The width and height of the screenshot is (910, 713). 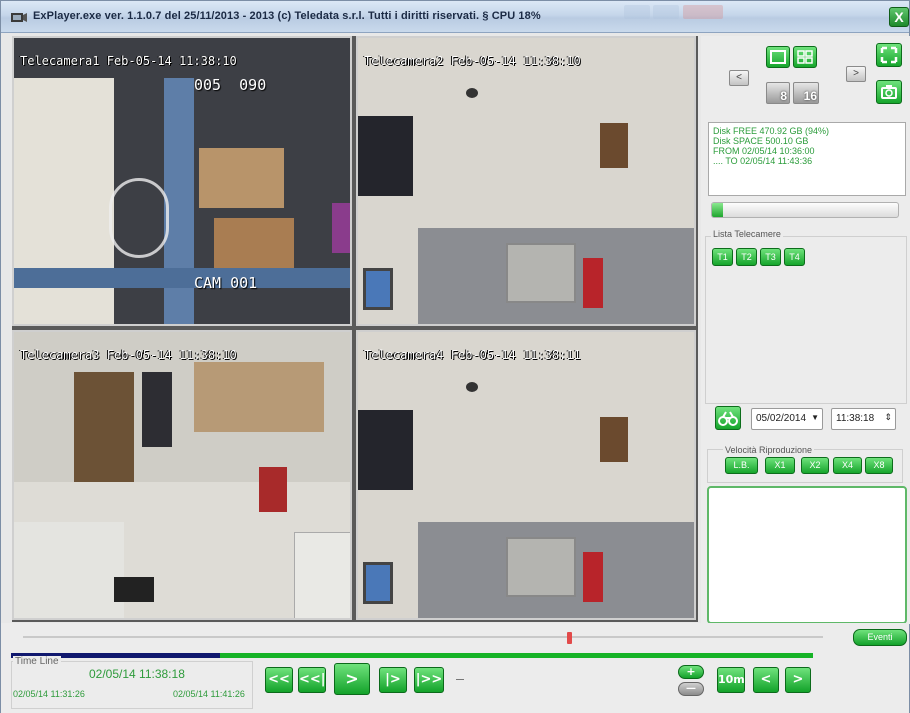 I want to click on purple-item, so click(x=341, y=228).